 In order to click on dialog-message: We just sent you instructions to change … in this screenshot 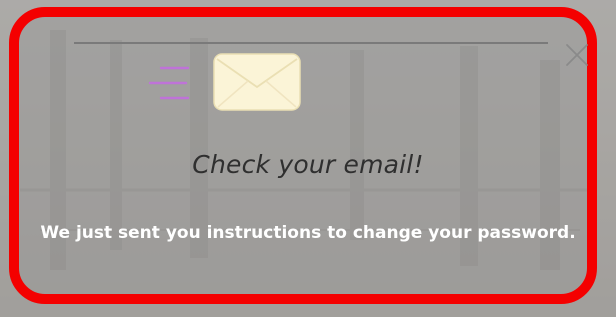, I will do `click(308, 233)`.